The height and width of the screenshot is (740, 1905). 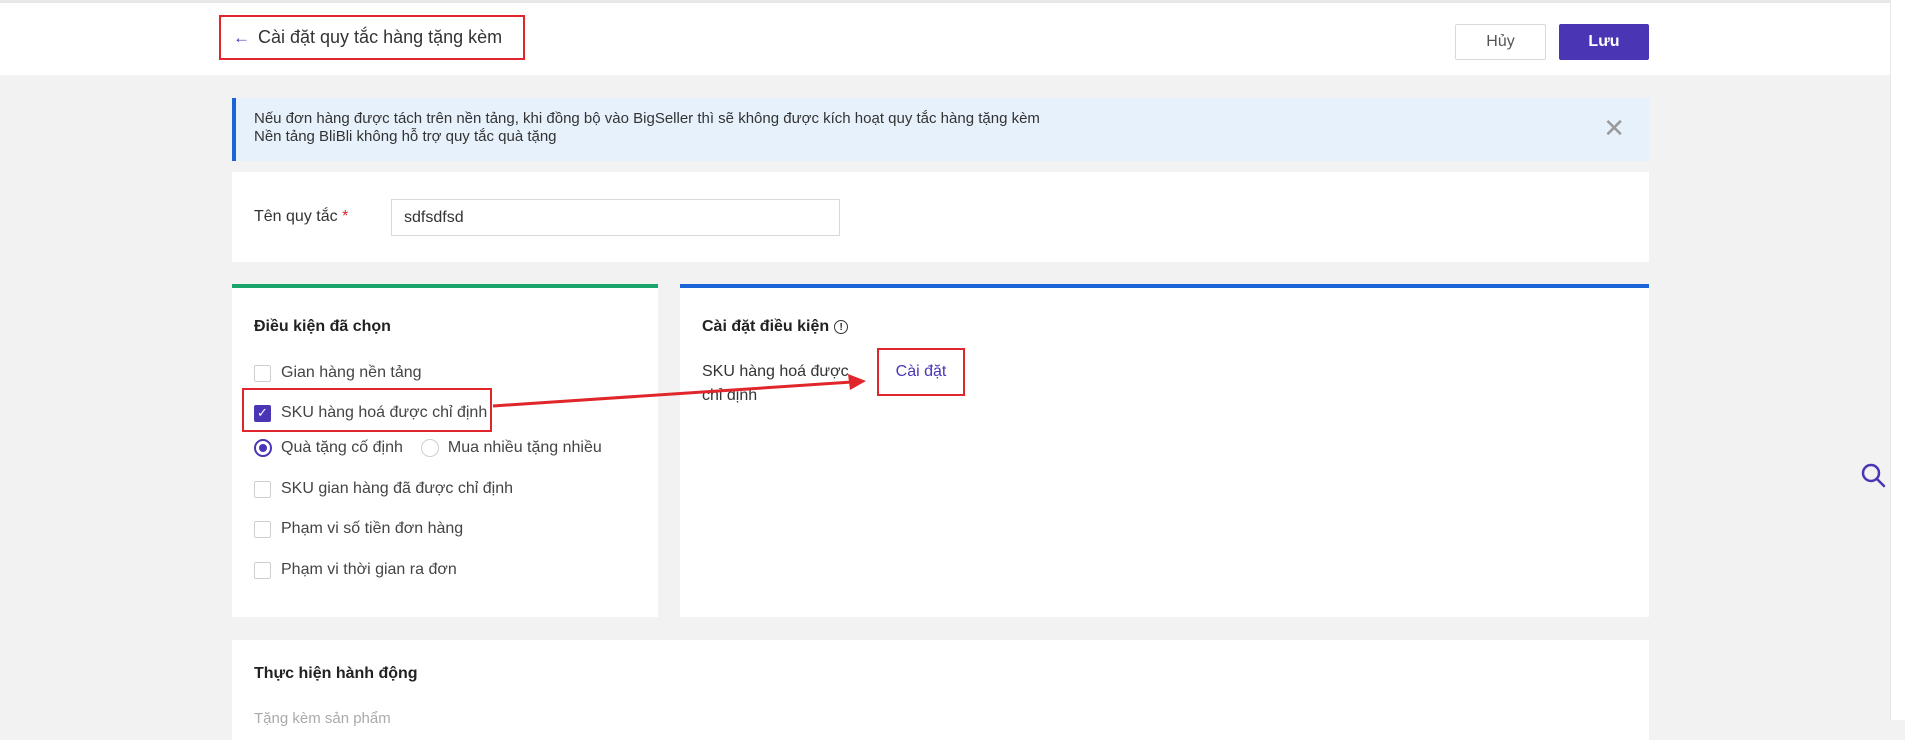 I want to click on condition-settings-title: Cài đặt điều kiện !, so click(x=775, y=327).